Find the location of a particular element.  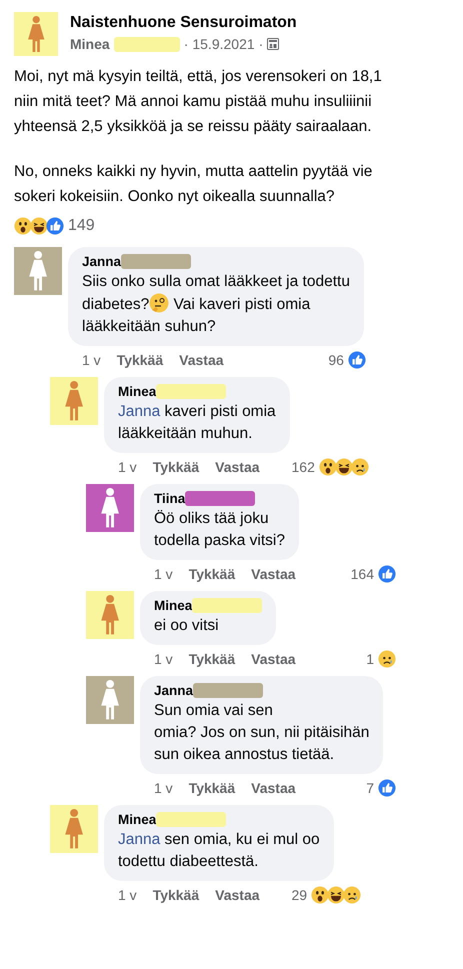

reaction-count: 164 is located at coordinates (362, 574).